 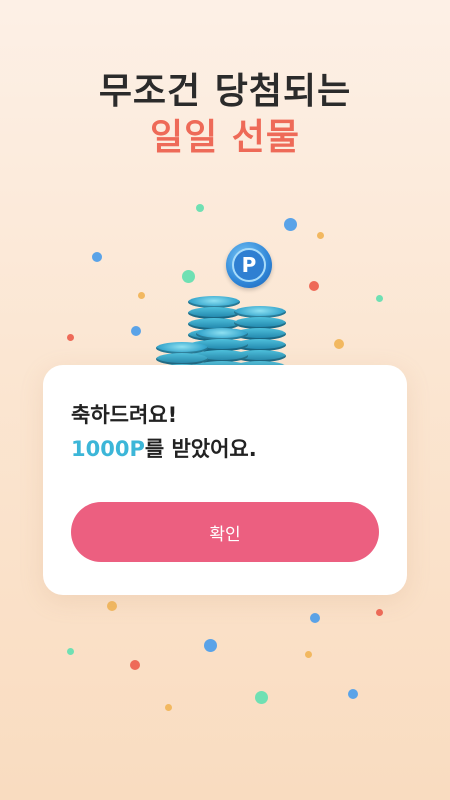 What do you see at coordinates (225, 116) in the screenshot?
I see `headline: 무조건 당첨되는 일일 선물` at bounding box center [225, 116].